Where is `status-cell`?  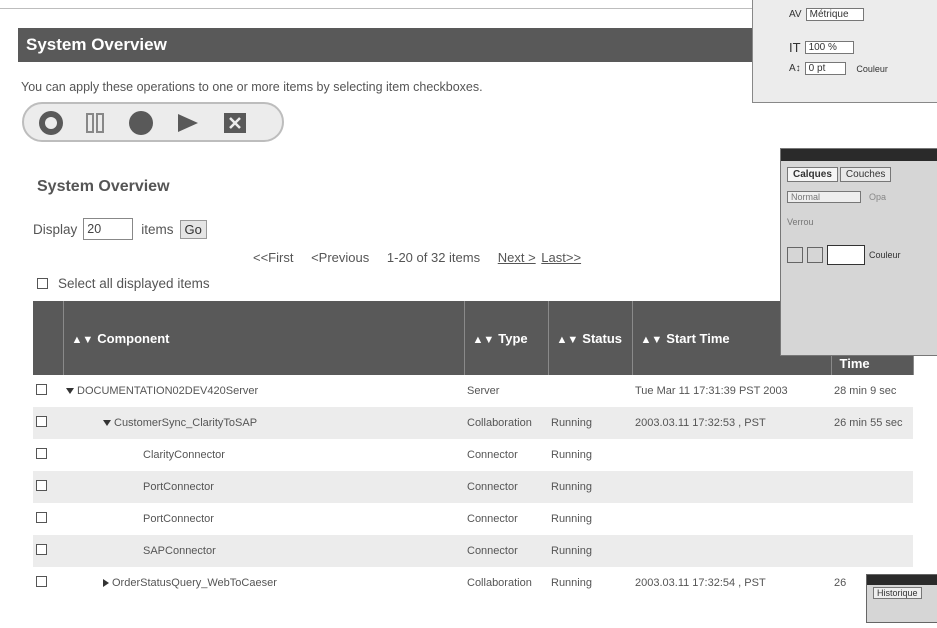 status-cell is located at coordinates (590, 391).